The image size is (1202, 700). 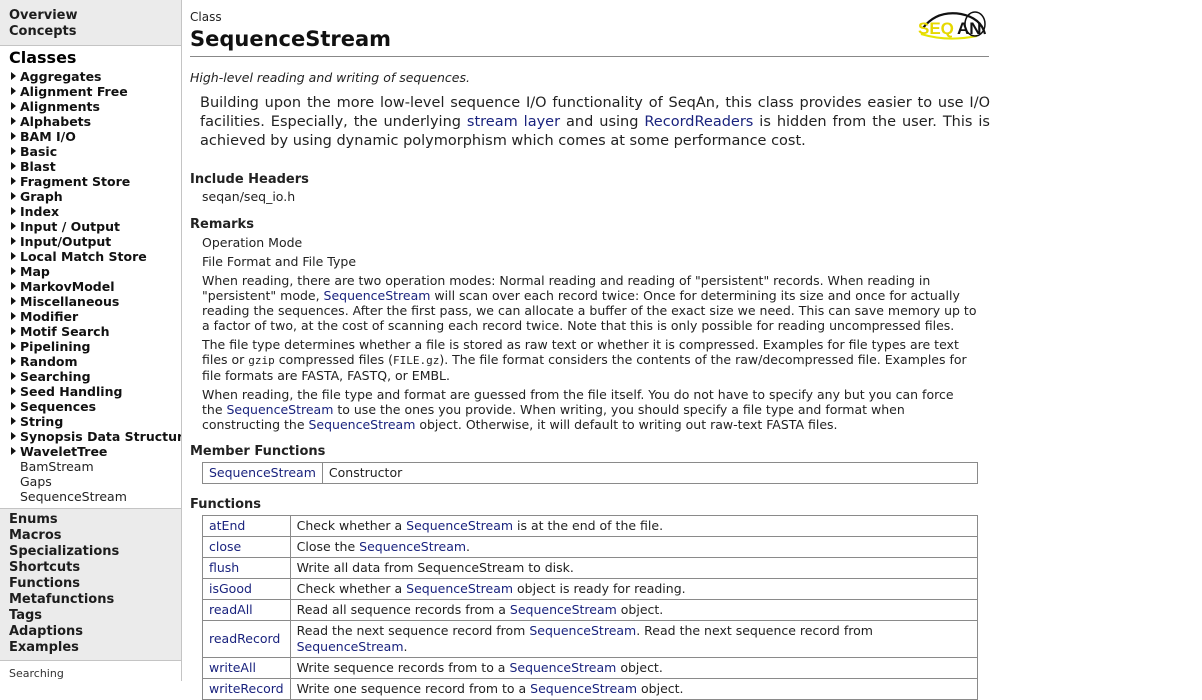 I want to click on function-link: close, so click(x=225, y=546).